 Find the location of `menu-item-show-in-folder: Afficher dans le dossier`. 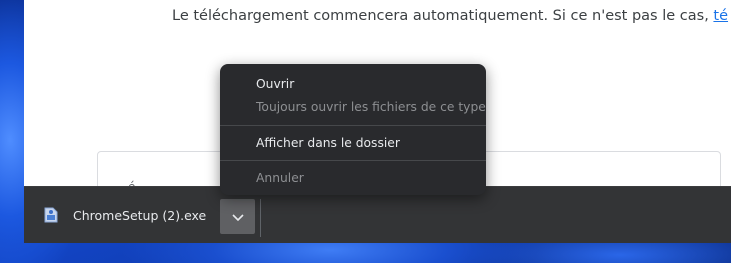

menu-item-show-in-folder: Afficher dans le dossier is located at coordinates (353, 144).